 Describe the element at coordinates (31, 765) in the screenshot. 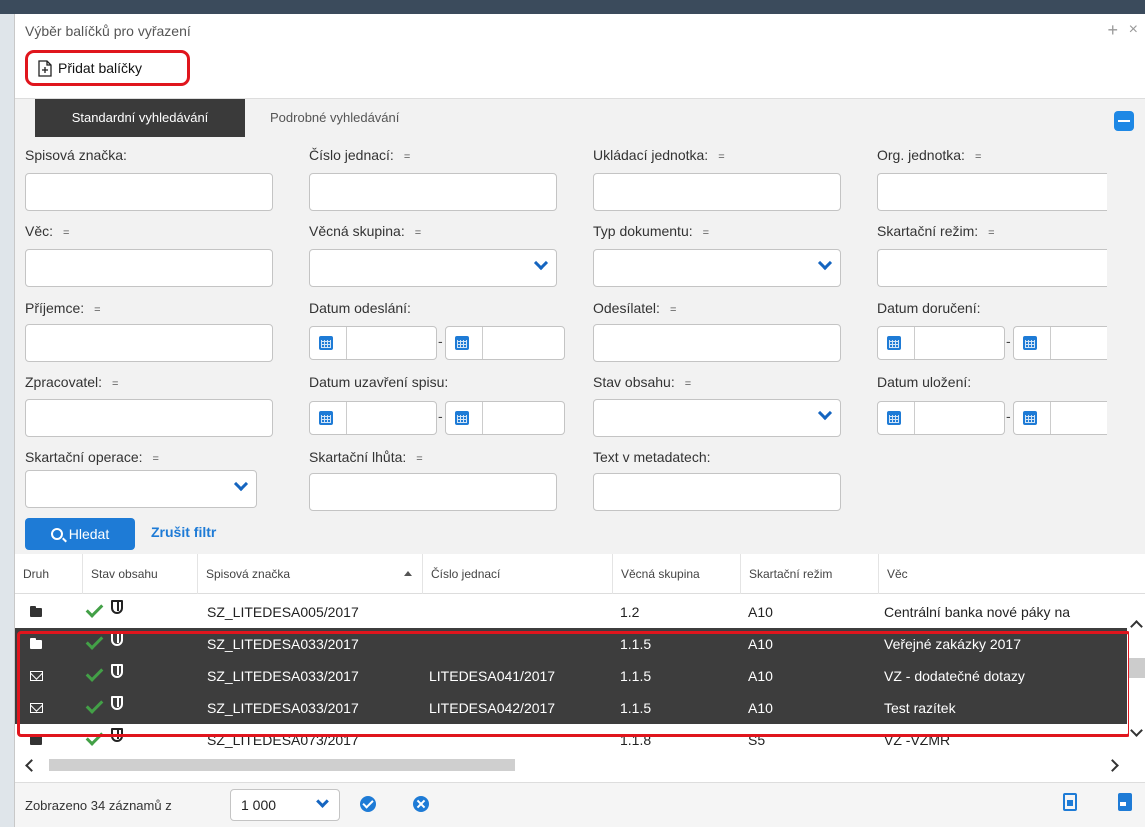

I see `scroll-left-icon` at that location.